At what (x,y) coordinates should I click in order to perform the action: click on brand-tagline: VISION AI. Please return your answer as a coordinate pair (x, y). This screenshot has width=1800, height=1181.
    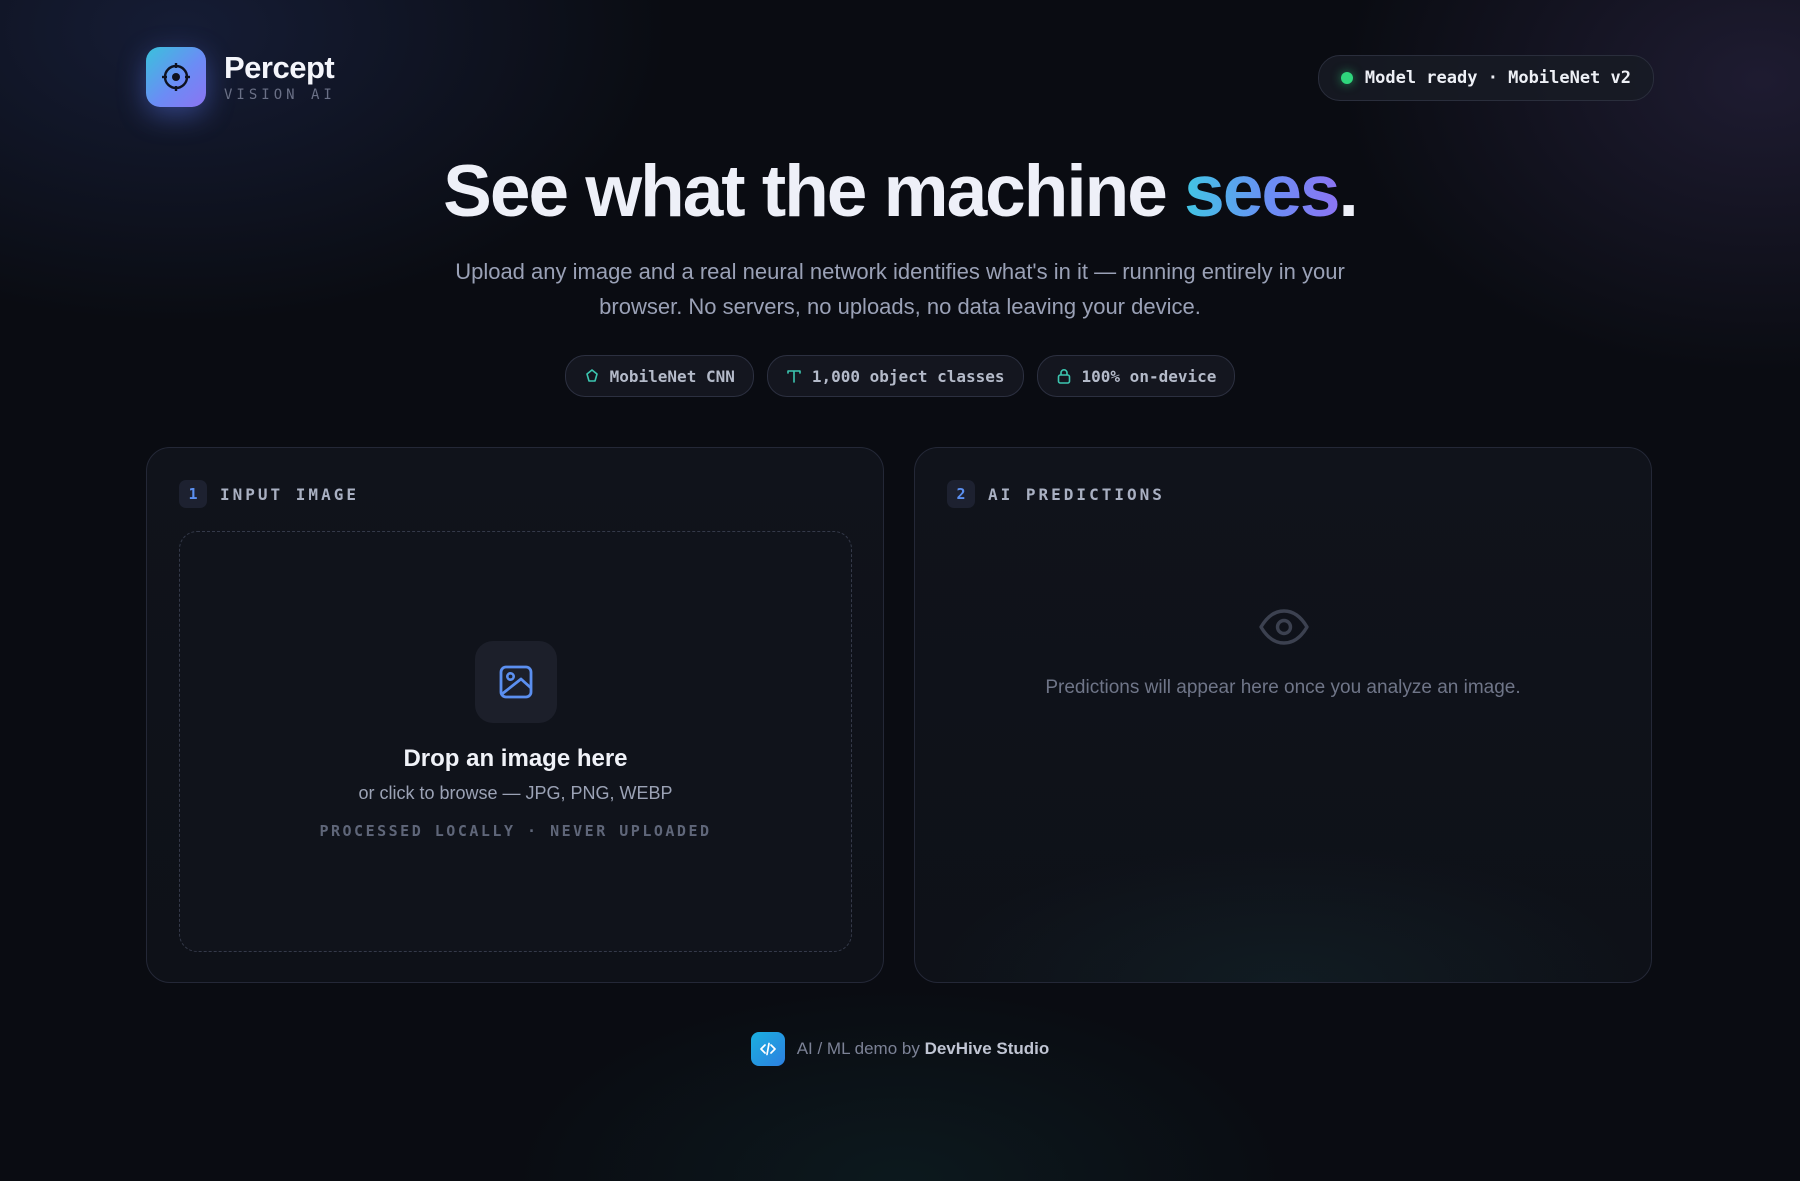
    Looking at the image, I should click on (280, 95).